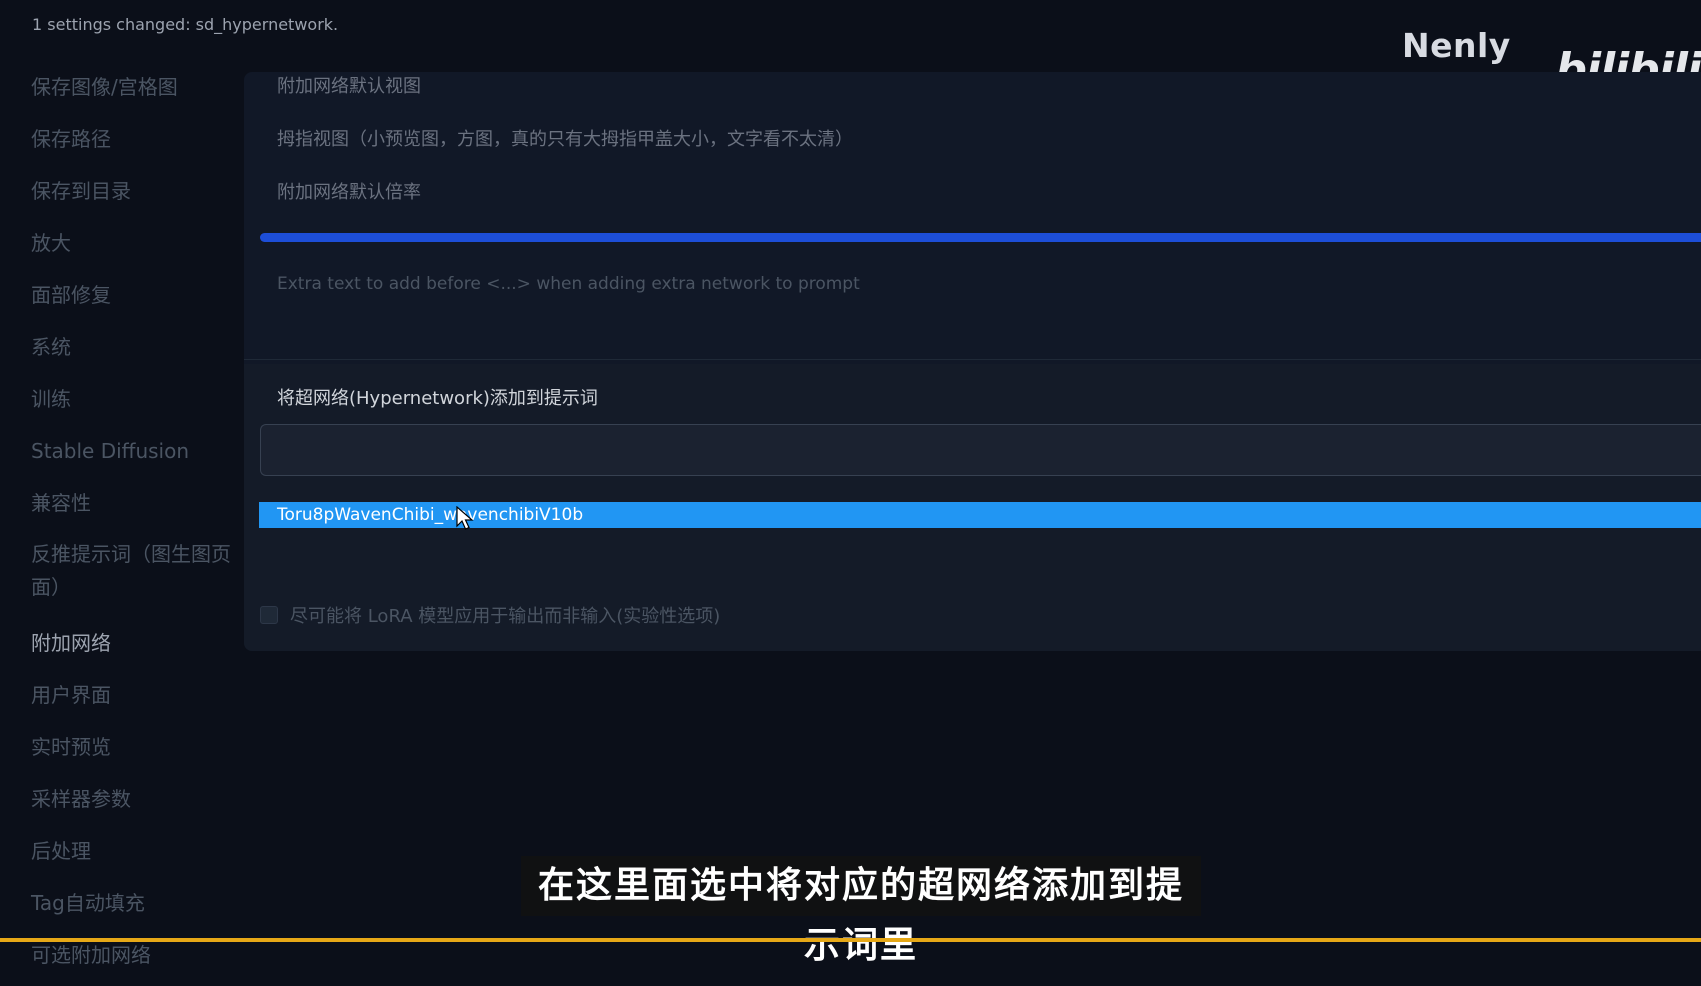 Image resolution: width=1701 pixels, height=986 pixels. Describe the element at coordinates (850, 940) in the screenshot. I see `video-progress-bar` at that location.